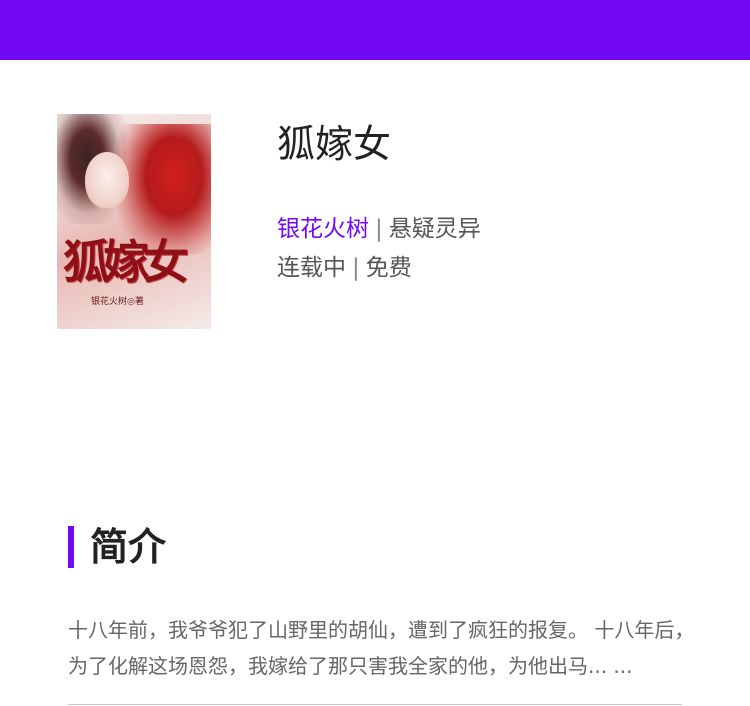 This screenshot has height=706, width=750. Describe the element at coordinates (134, 221) in the screenshot. I see `book-cover-image: 狐嫁女 银花火树◎著` at that location.